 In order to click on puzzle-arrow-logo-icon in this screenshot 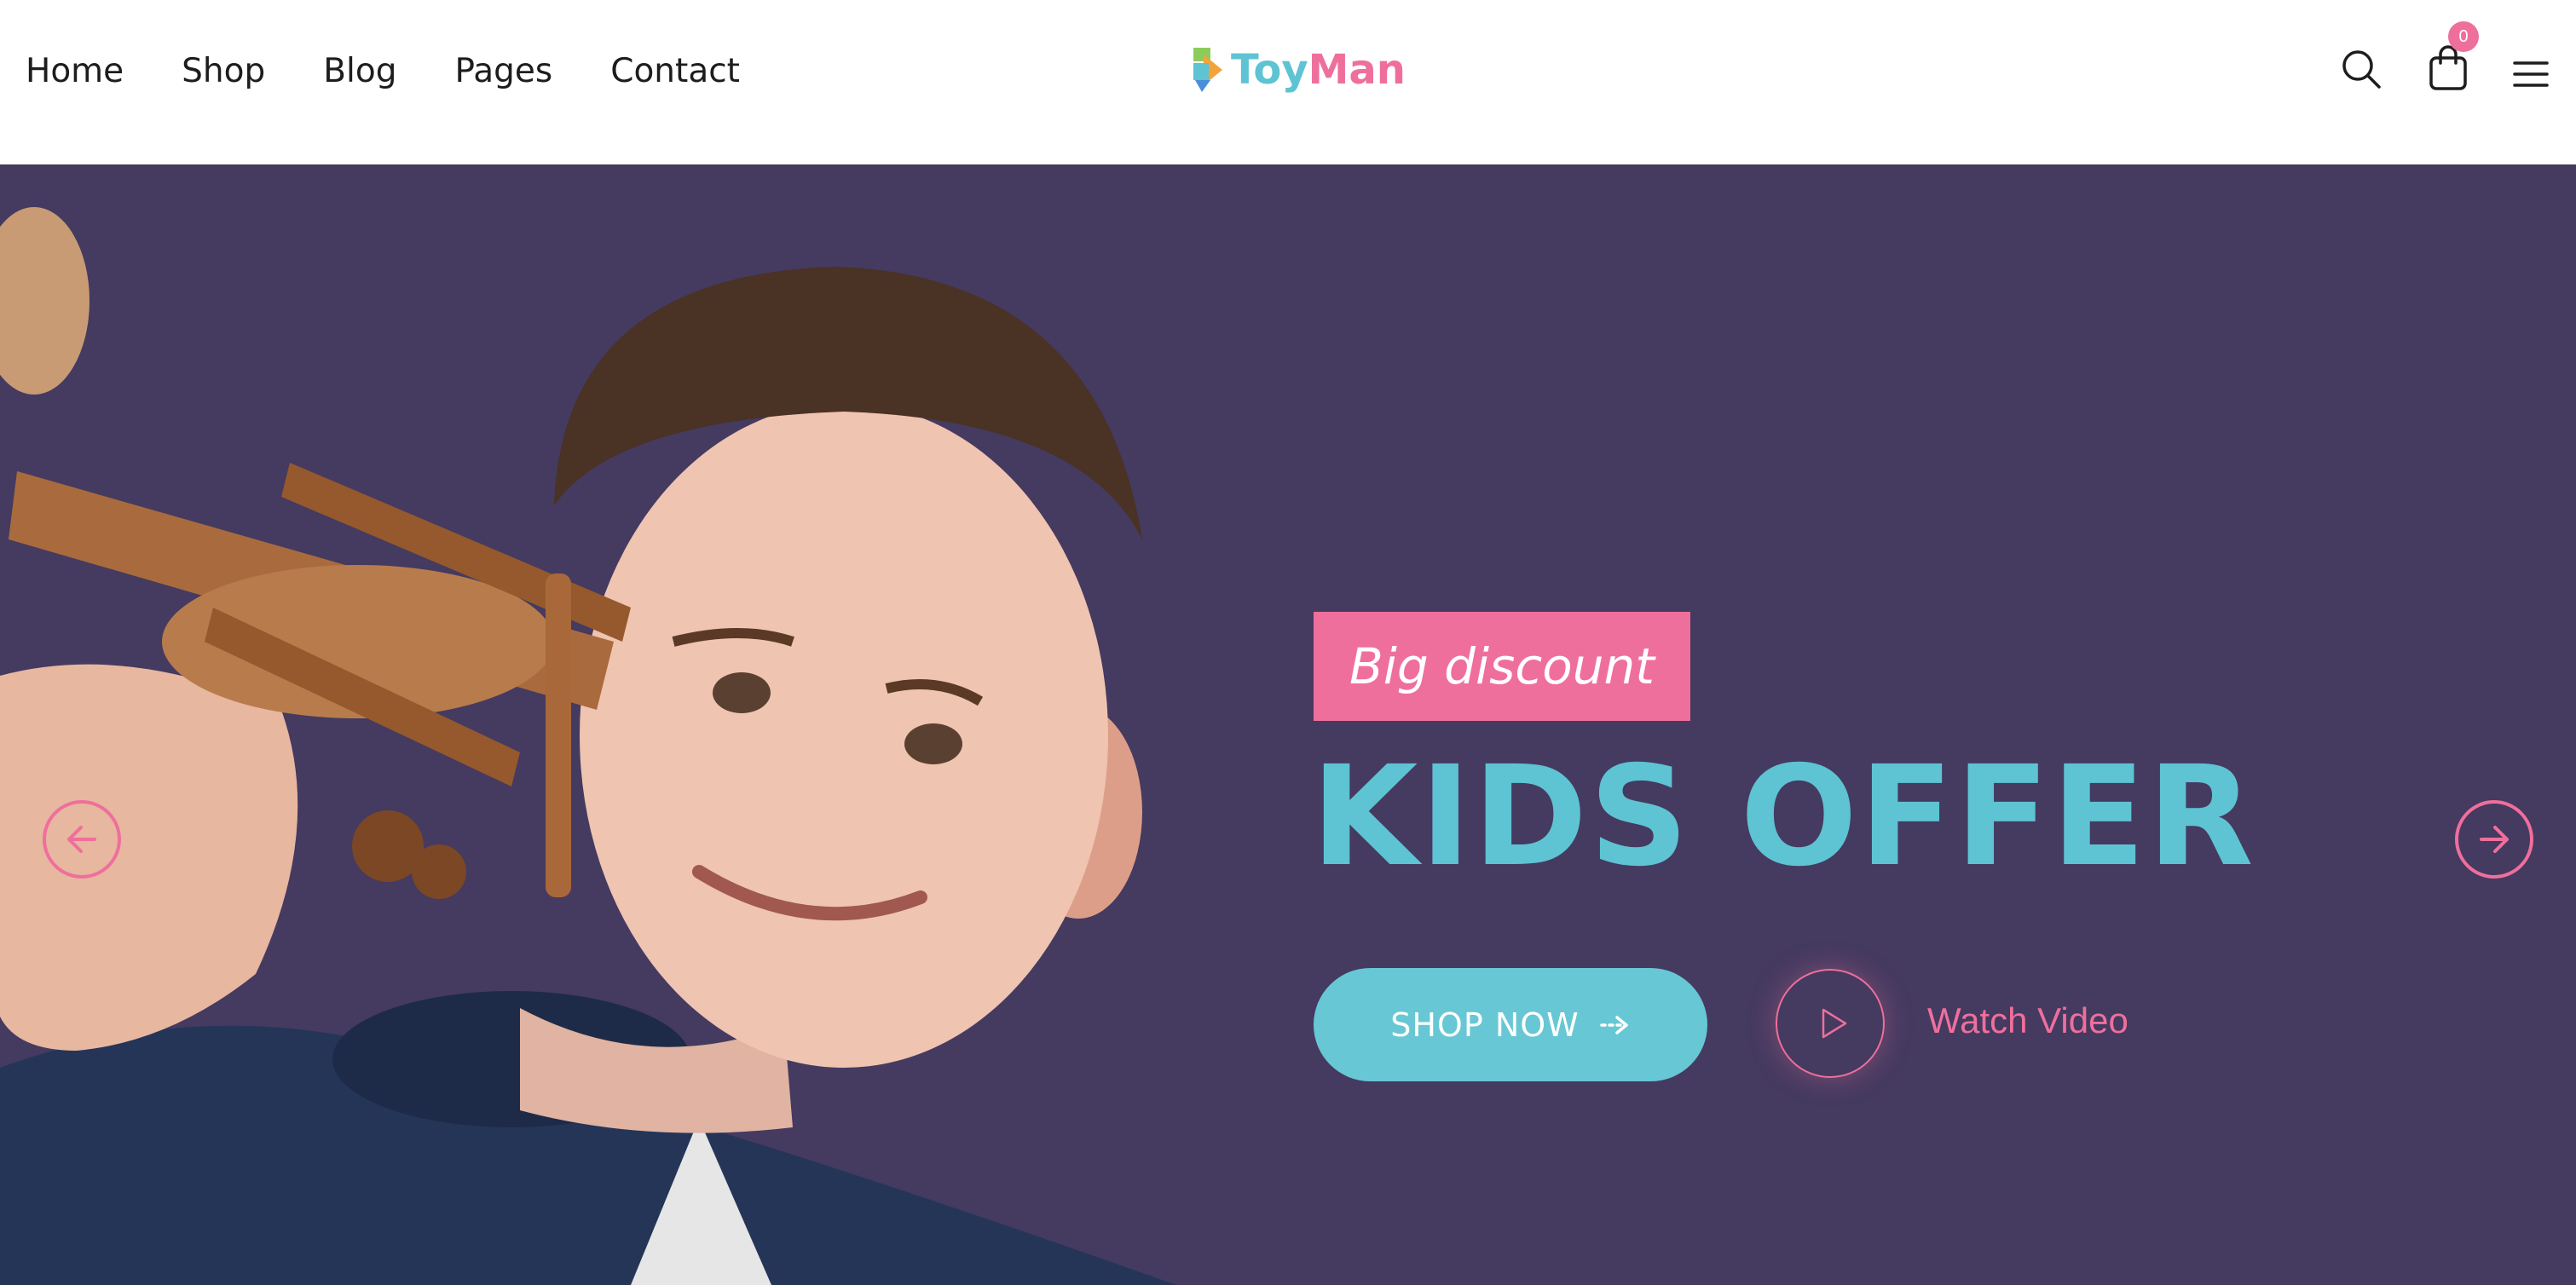, I will do `click(1207, 70)`.